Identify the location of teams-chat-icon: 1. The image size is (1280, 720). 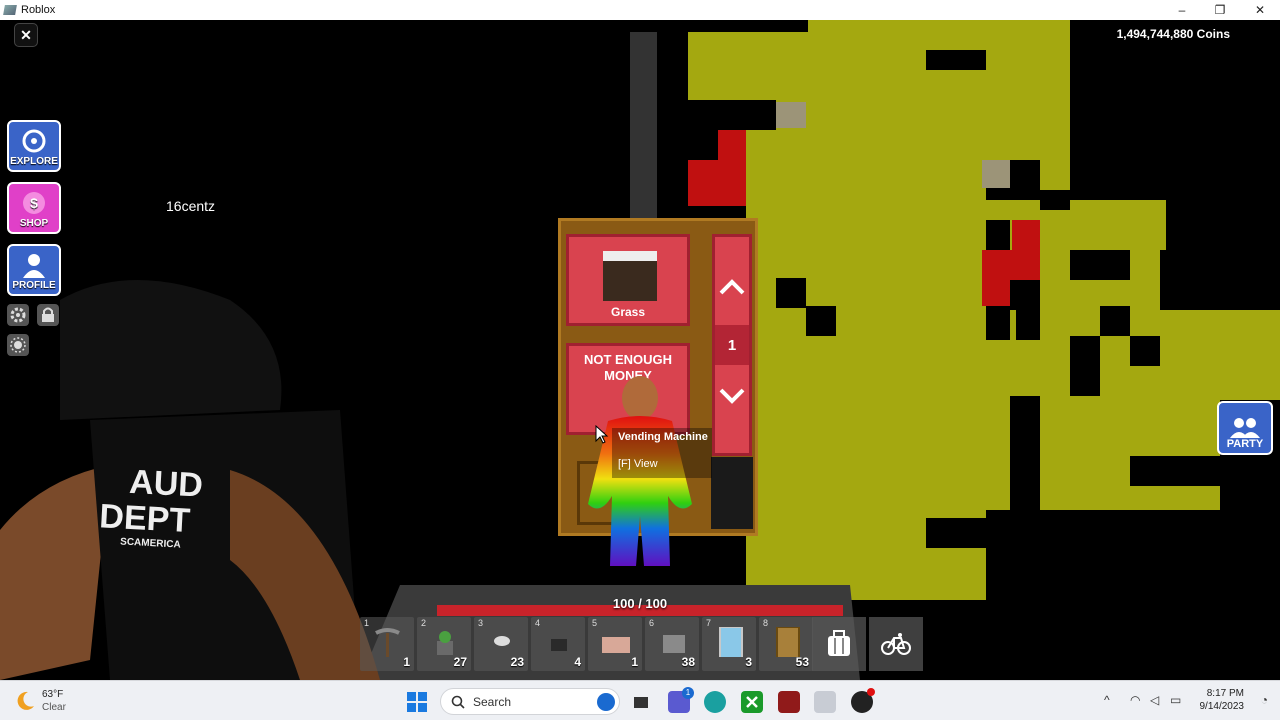
(681, 700).